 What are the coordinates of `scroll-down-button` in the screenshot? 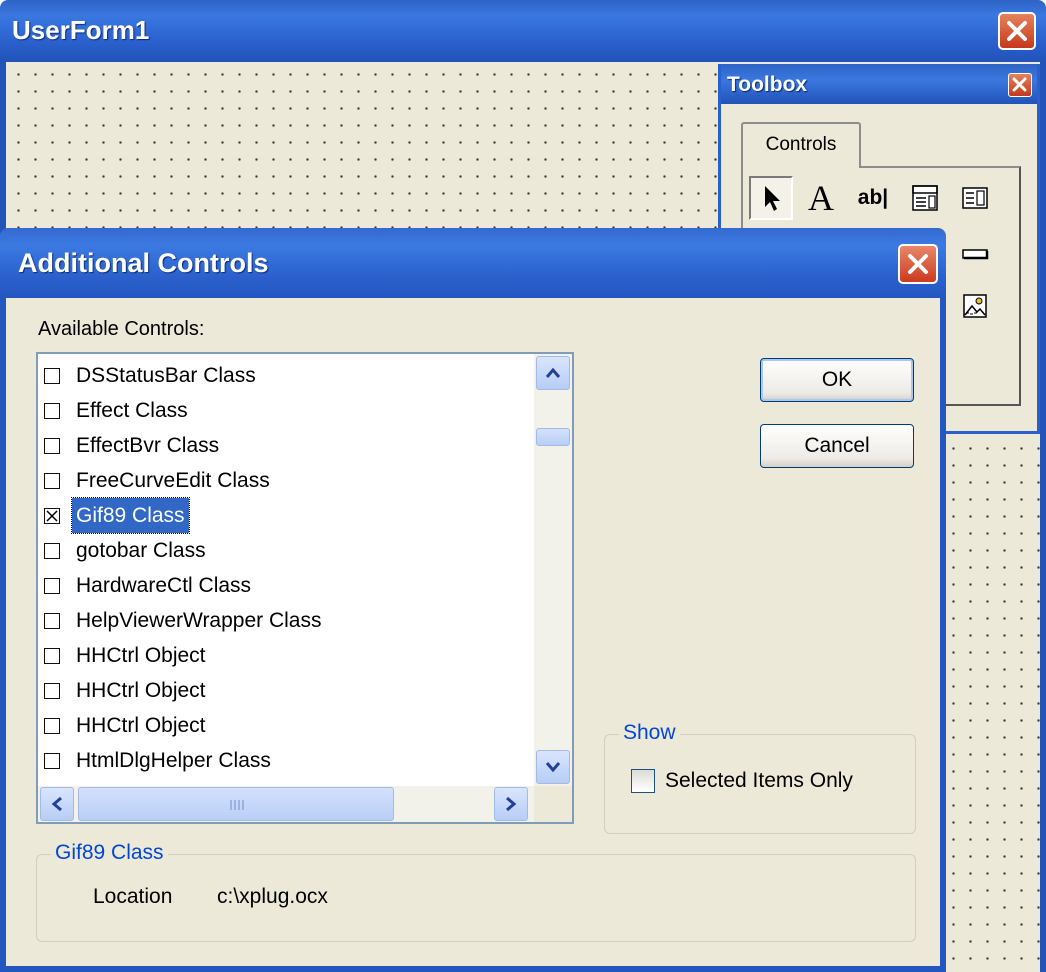 It's located at (553, 767).